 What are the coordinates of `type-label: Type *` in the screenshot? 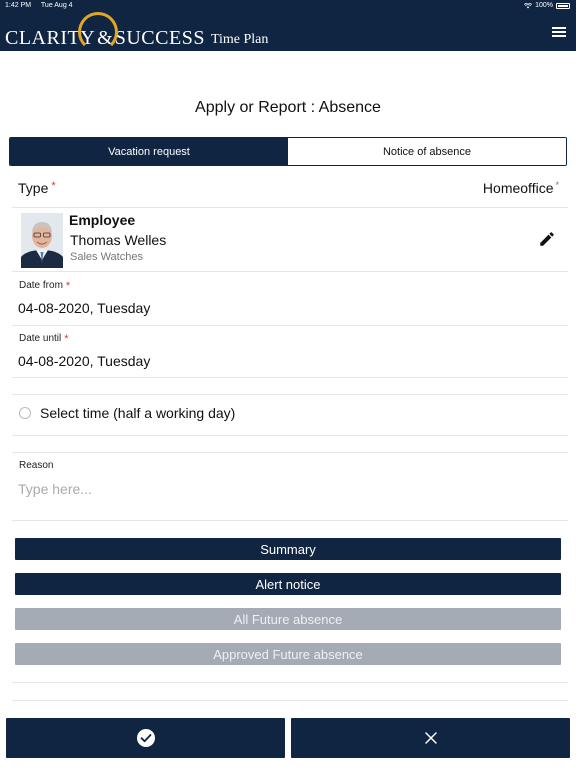 It's located at (37, 188).